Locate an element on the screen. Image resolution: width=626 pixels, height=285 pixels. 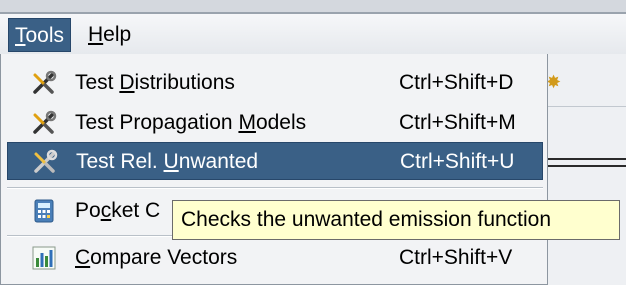
shortcut-text: Ctrl+Shift+D is located at coordinates (456, 82).